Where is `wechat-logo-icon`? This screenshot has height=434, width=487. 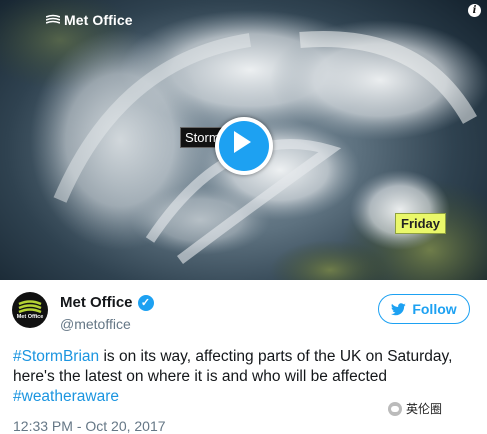 wechat-logo-icon is located at coordinates (395, 408).